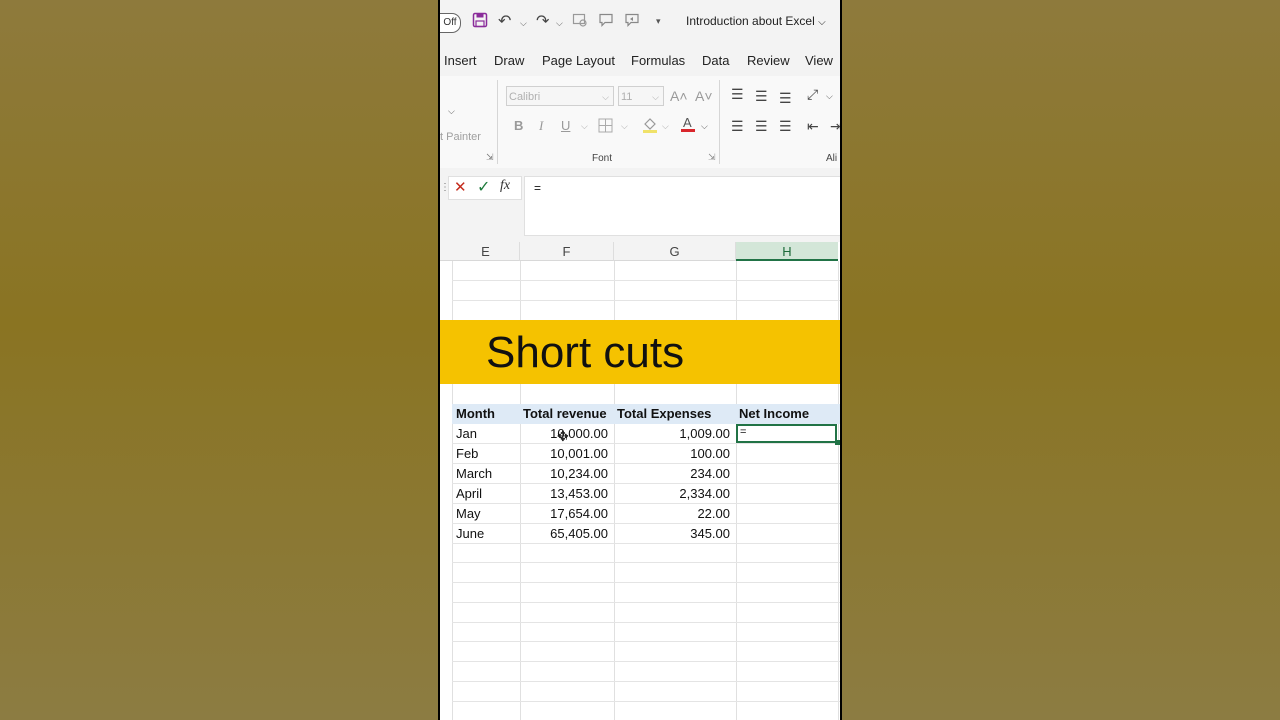 This screenshot has width=1280, height=720. What do you see at coordinates (474, 473) in the screenshot?
I see `cell-month: March` at bounding box center [474, 473].